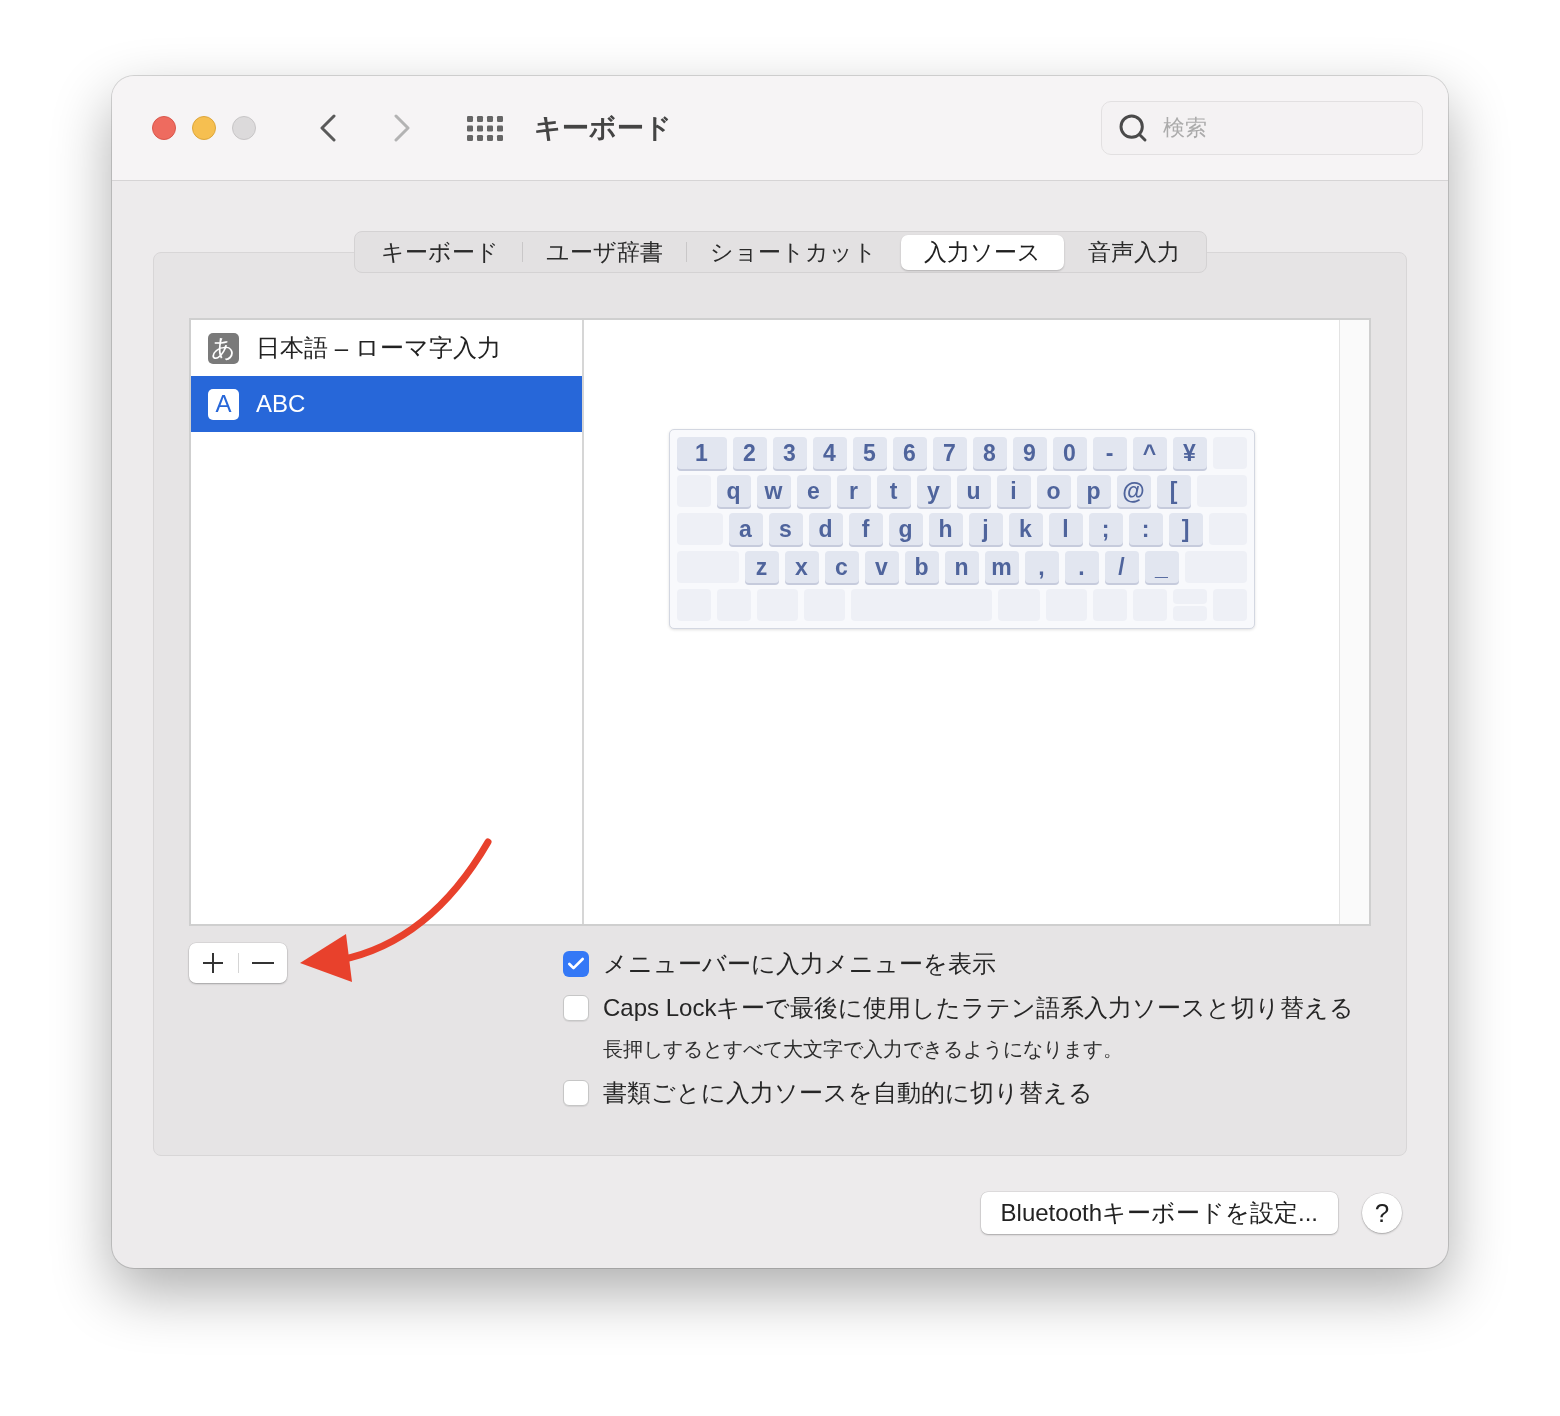 The width and height of the screenshot is (1560, 1416). I want to click on keyboard-key: c, so click(841, 567).